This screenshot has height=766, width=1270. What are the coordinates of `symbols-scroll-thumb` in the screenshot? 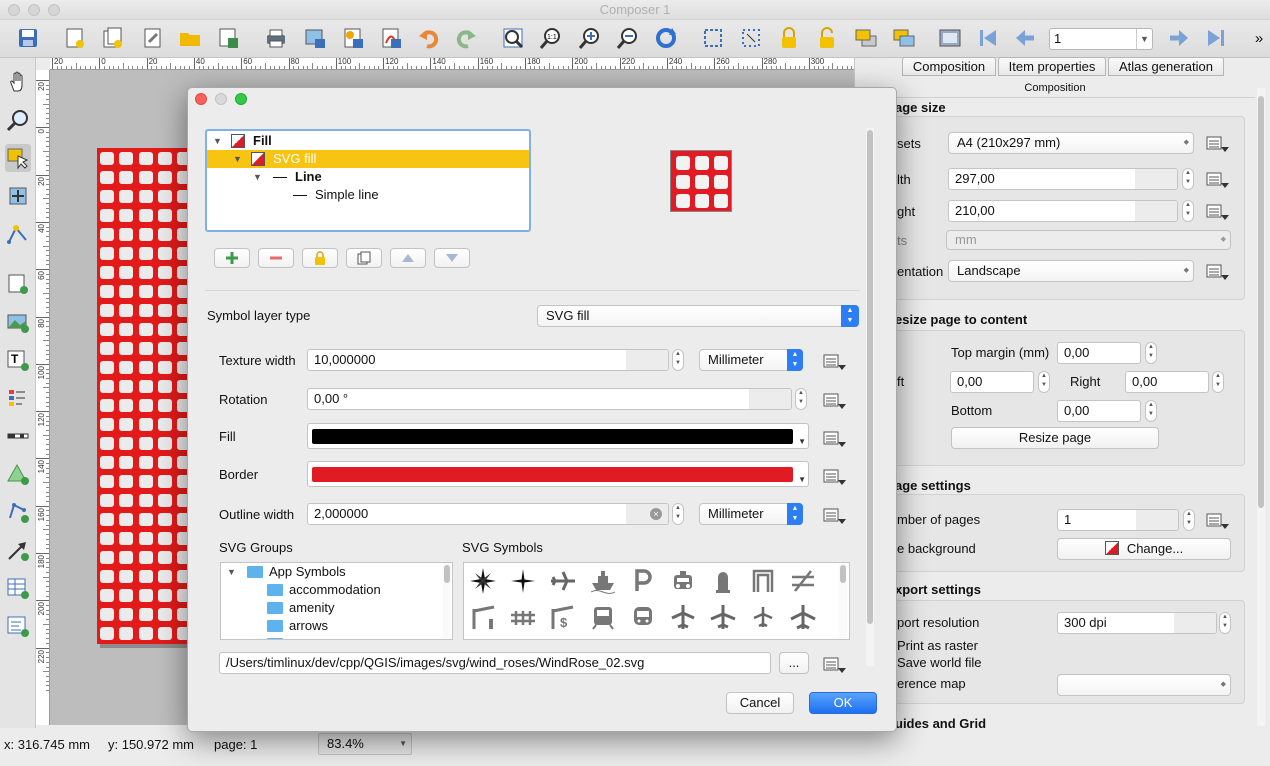 It's located at (843, 574).